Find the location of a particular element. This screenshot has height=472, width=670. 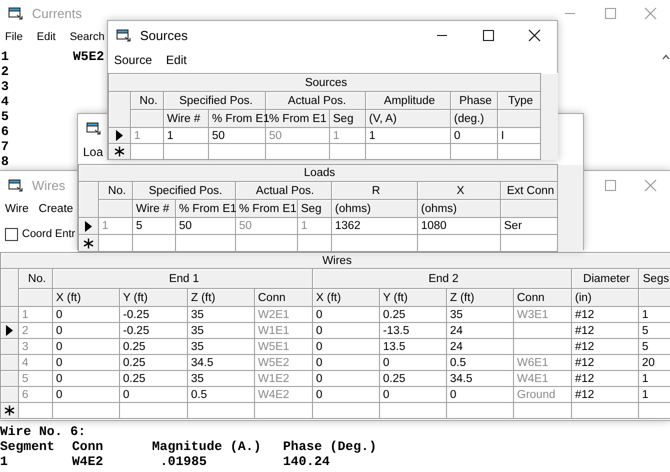

menu-item: Wire is located at coordinates (17, 209).